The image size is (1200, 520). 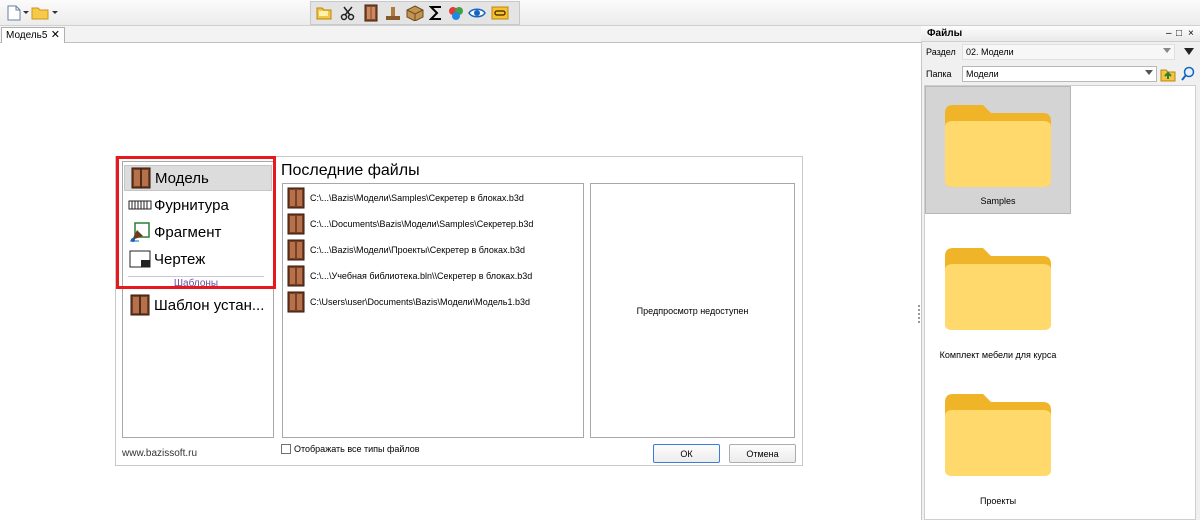 I want to click on checkbox-box, so click(x=286, y=449).